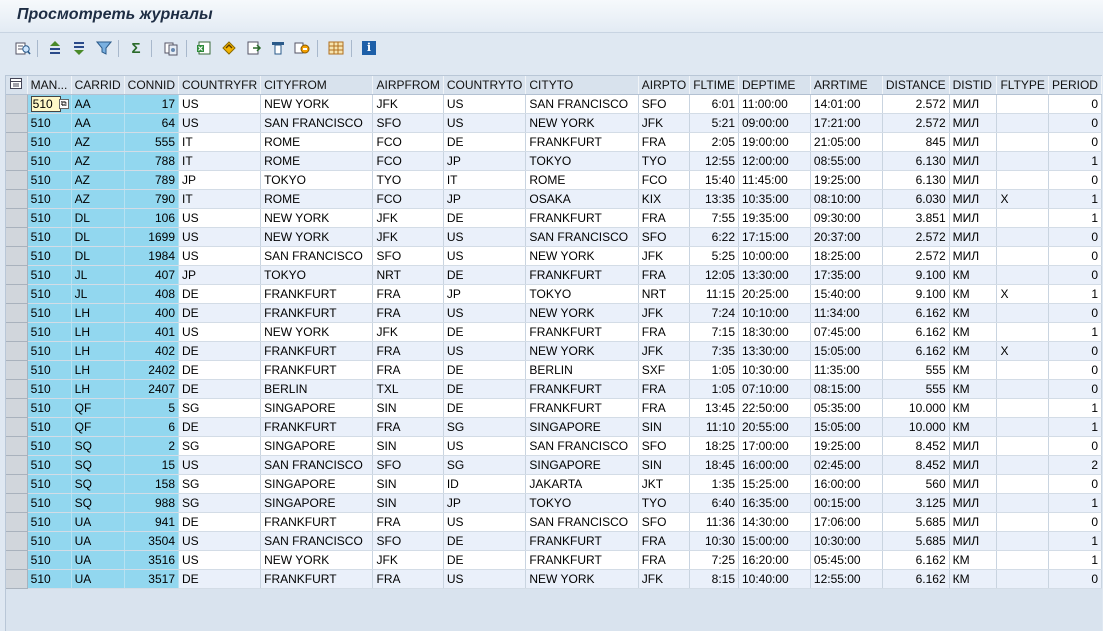 The height and width of the screenshot is (631, 1103). Describe the element at coordinates (98, 180) in the screenshot. I see `table-cell: AZ` at that location.